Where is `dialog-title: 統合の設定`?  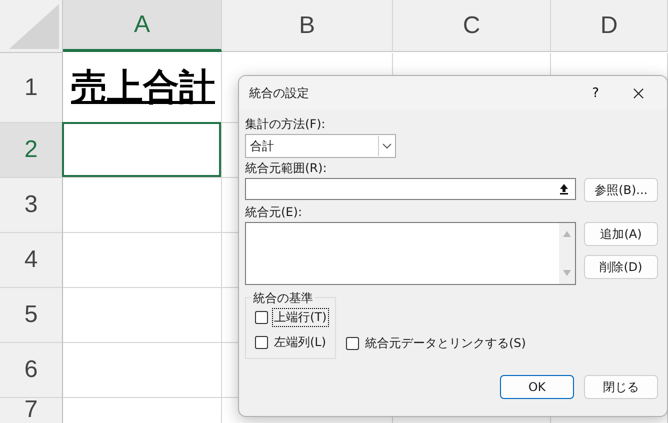
dialog-title: 統合の設定 is located at coordinates (279, 93).